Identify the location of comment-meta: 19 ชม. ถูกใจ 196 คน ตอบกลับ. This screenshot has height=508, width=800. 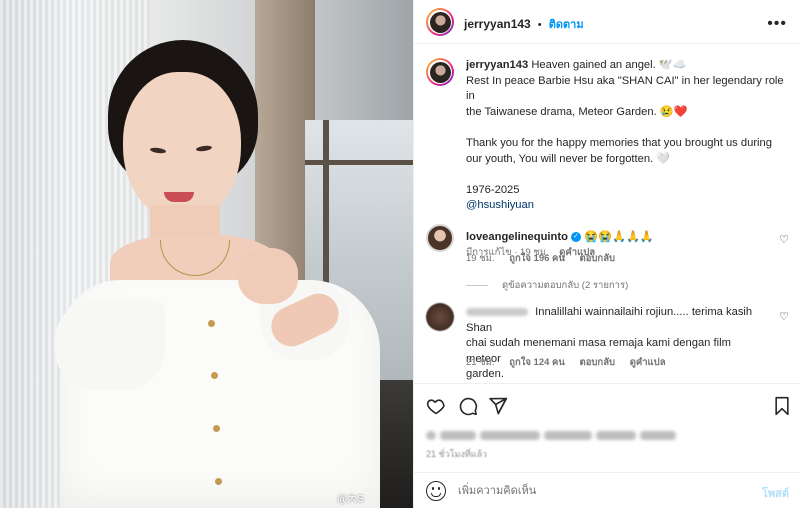
(546, 258).